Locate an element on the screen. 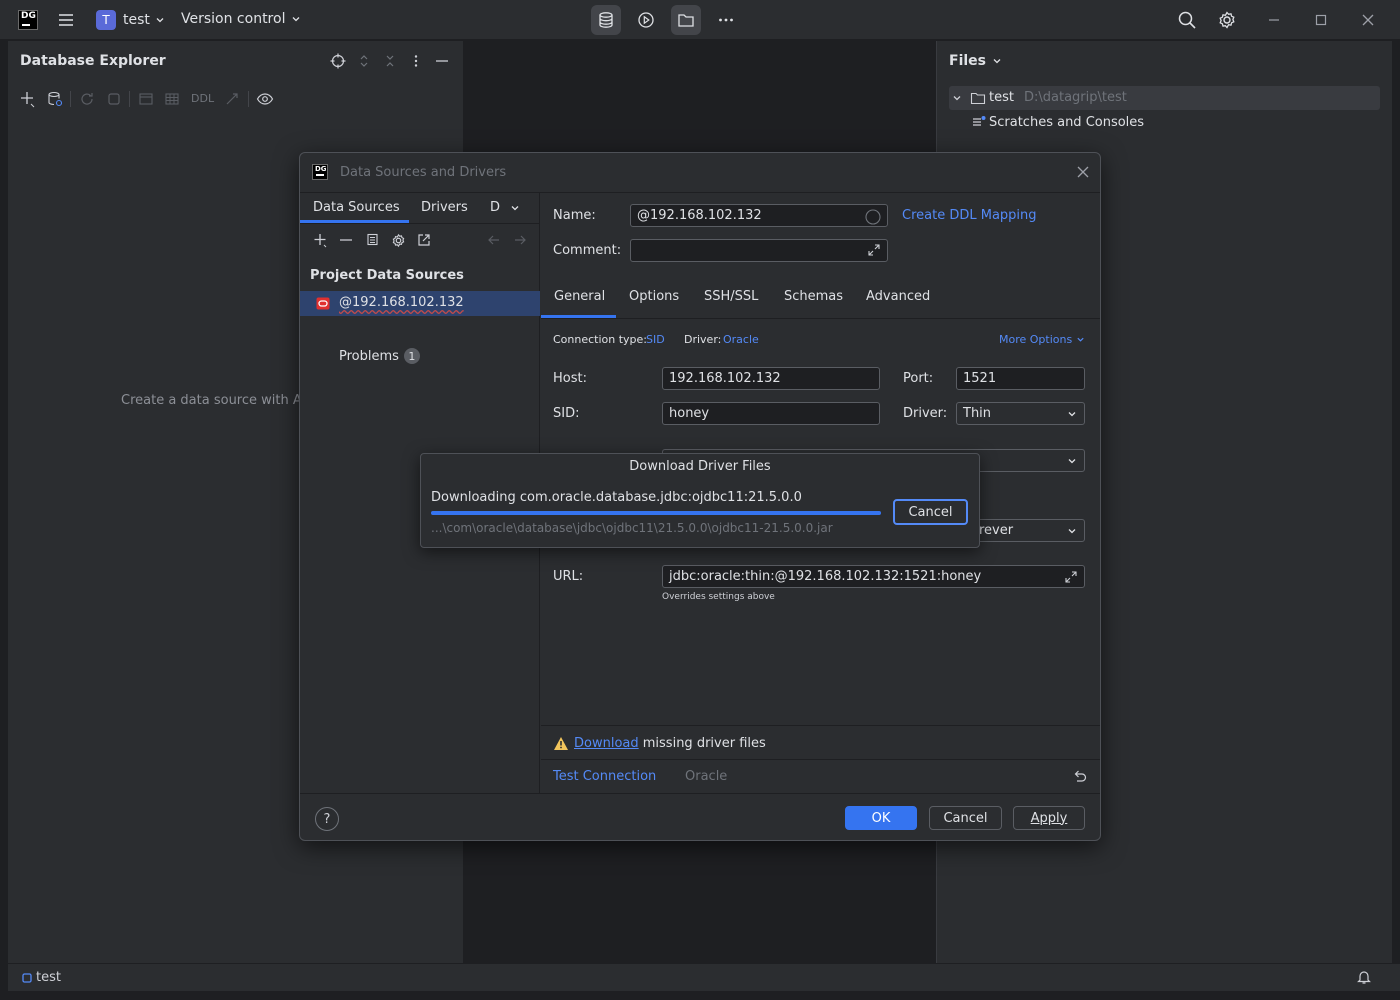 The height and width of the screenshot is (1000, 1400). dialog-title-bar: DG Data Sources and Drivers is located at coordinates (700, 173).